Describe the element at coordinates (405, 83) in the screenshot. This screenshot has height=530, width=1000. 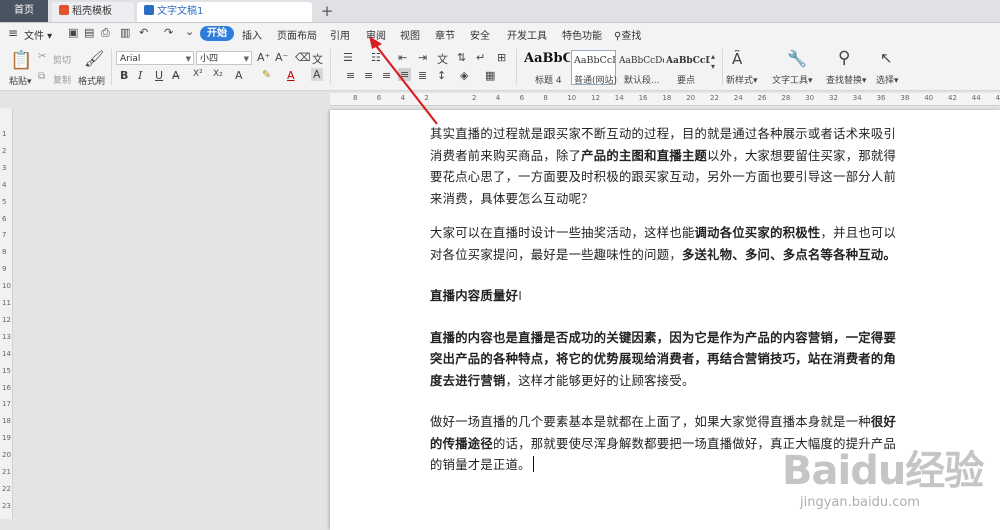
I see `annotation-arrow-line` at that location.